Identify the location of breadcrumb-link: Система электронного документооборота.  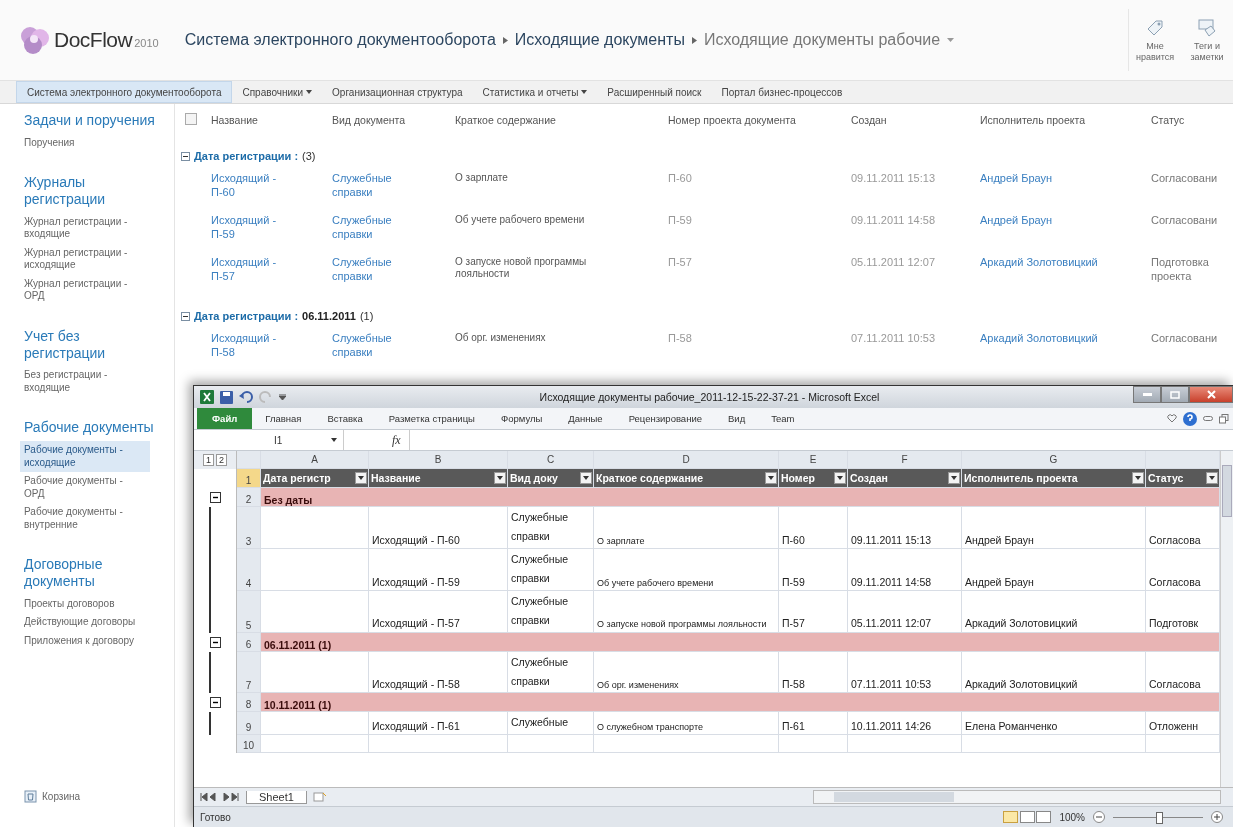
(340, 40).